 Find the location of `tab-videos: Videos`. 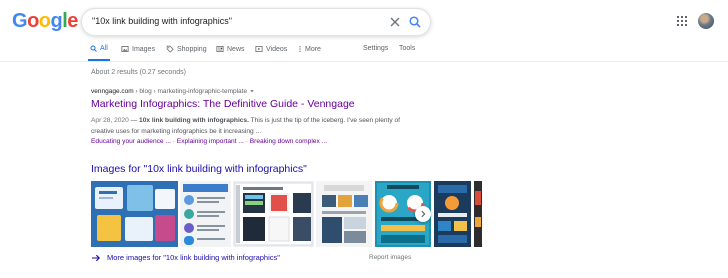

tab-videos: Videos is located at coordinates (271, 49).